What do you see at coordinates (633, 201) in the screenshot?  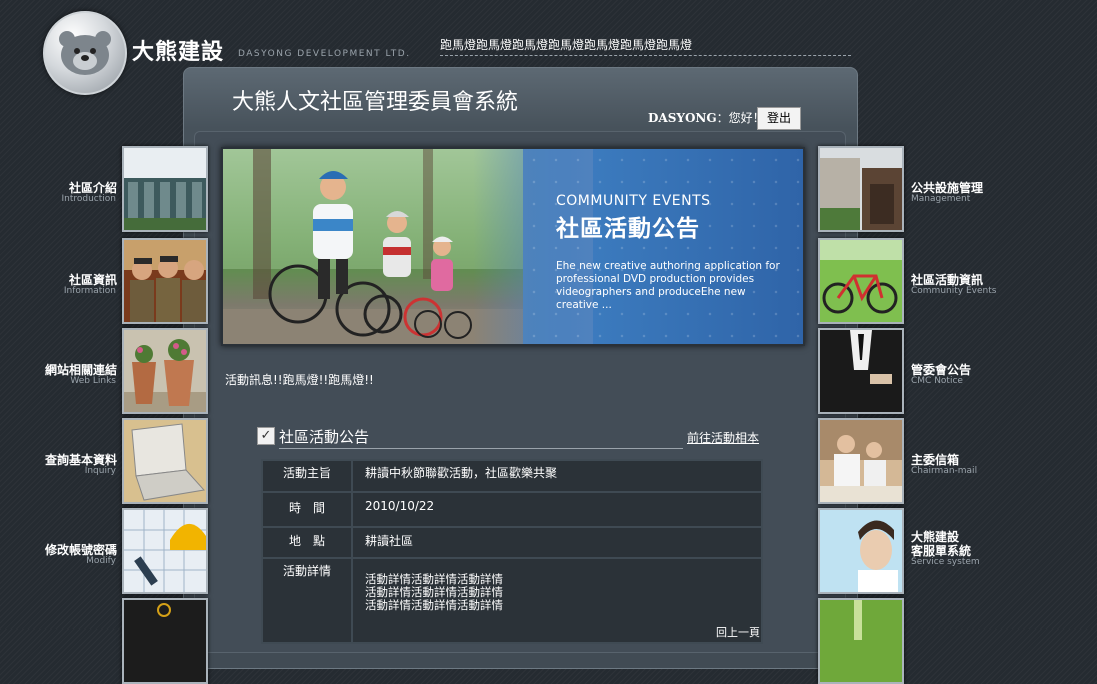 I see `banner-title-en: COMMUNITY EVENTS` at bounding box center [633, 201].